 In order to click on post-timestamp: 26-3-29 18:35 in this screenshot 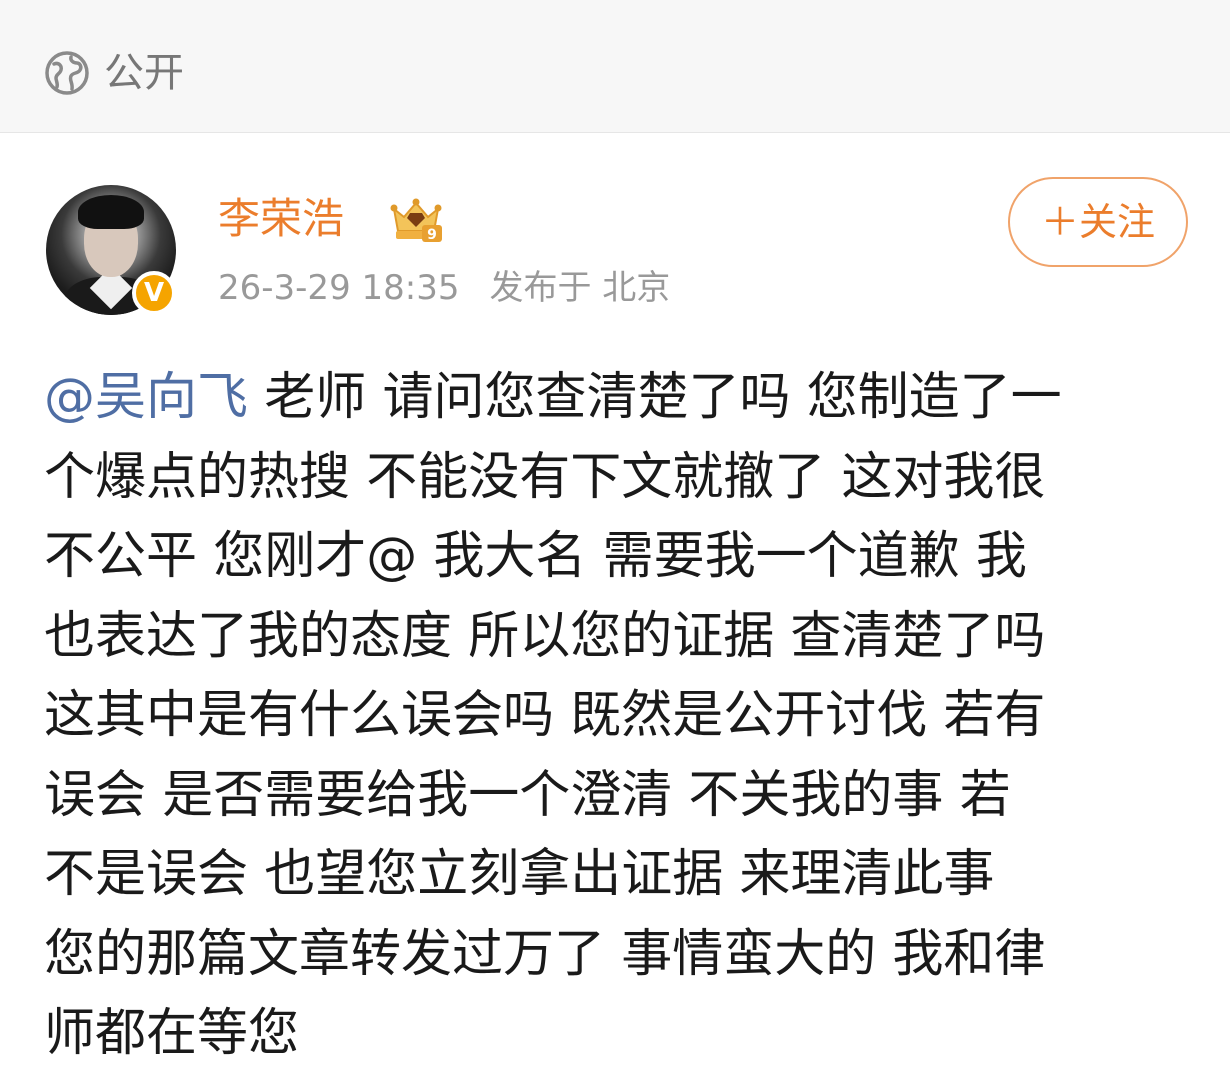, I will do `click(339, 288)`.